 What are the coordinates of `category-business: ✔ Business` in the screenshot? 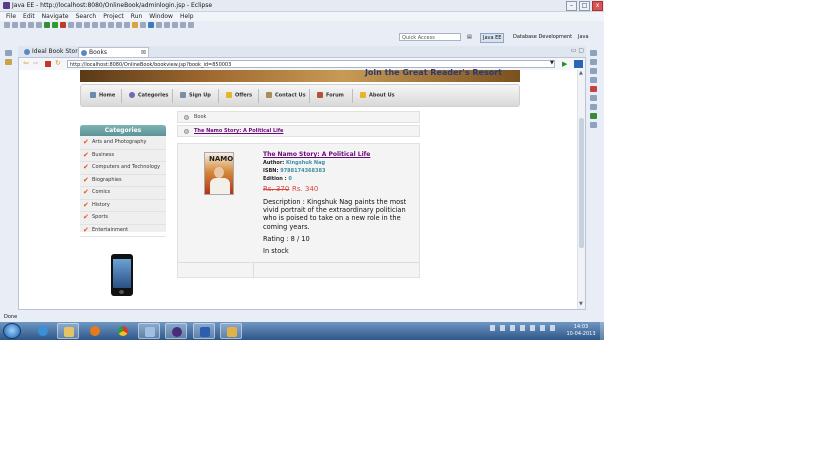 It's located at (123, 156).